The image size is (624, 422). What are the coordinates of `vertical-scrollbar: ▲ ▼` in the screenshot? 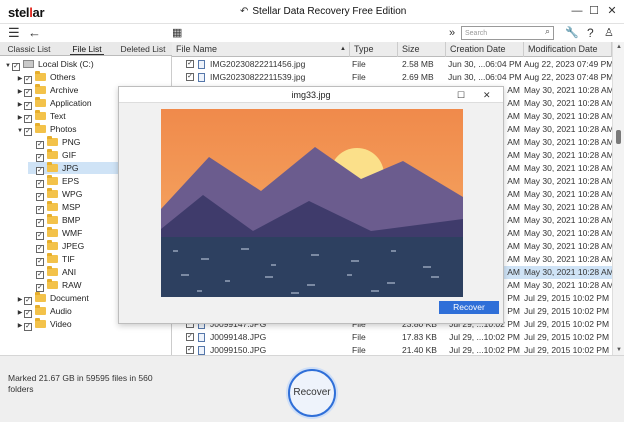 It's located at (618, 198).